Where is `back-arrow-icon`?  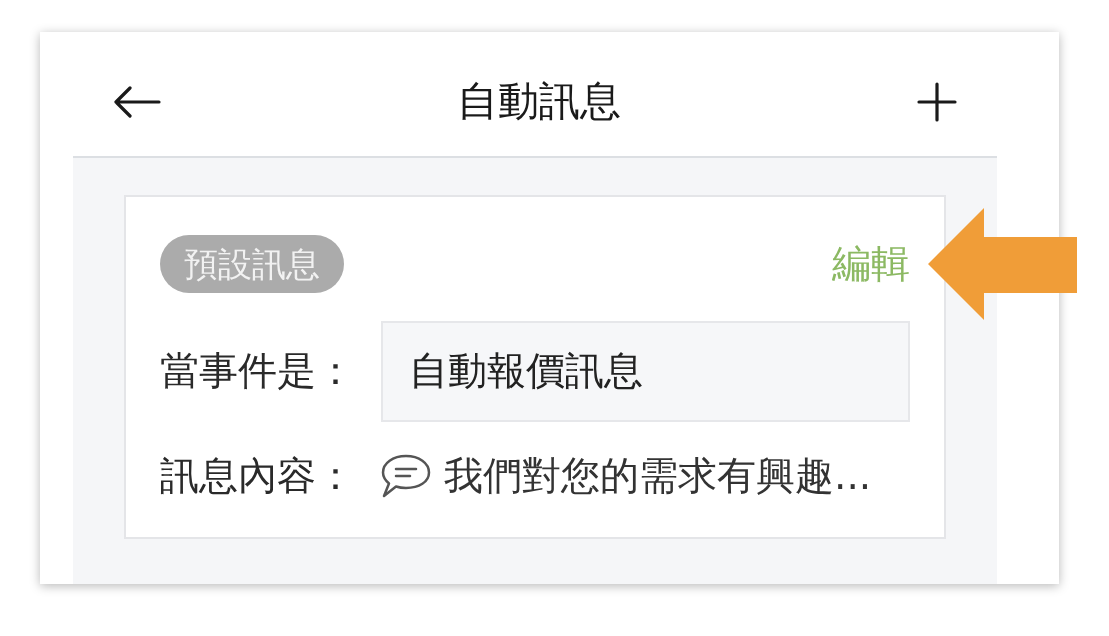 back-arrow-icon is located at coordinates (137, 102).